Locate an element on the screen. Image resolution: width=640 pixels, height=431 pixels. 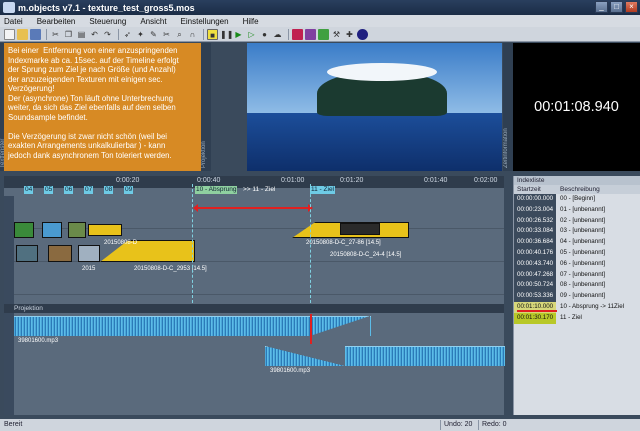
index-row: 00:00:00.000 00 - [Beginn] is located at coordinates (577, 199).